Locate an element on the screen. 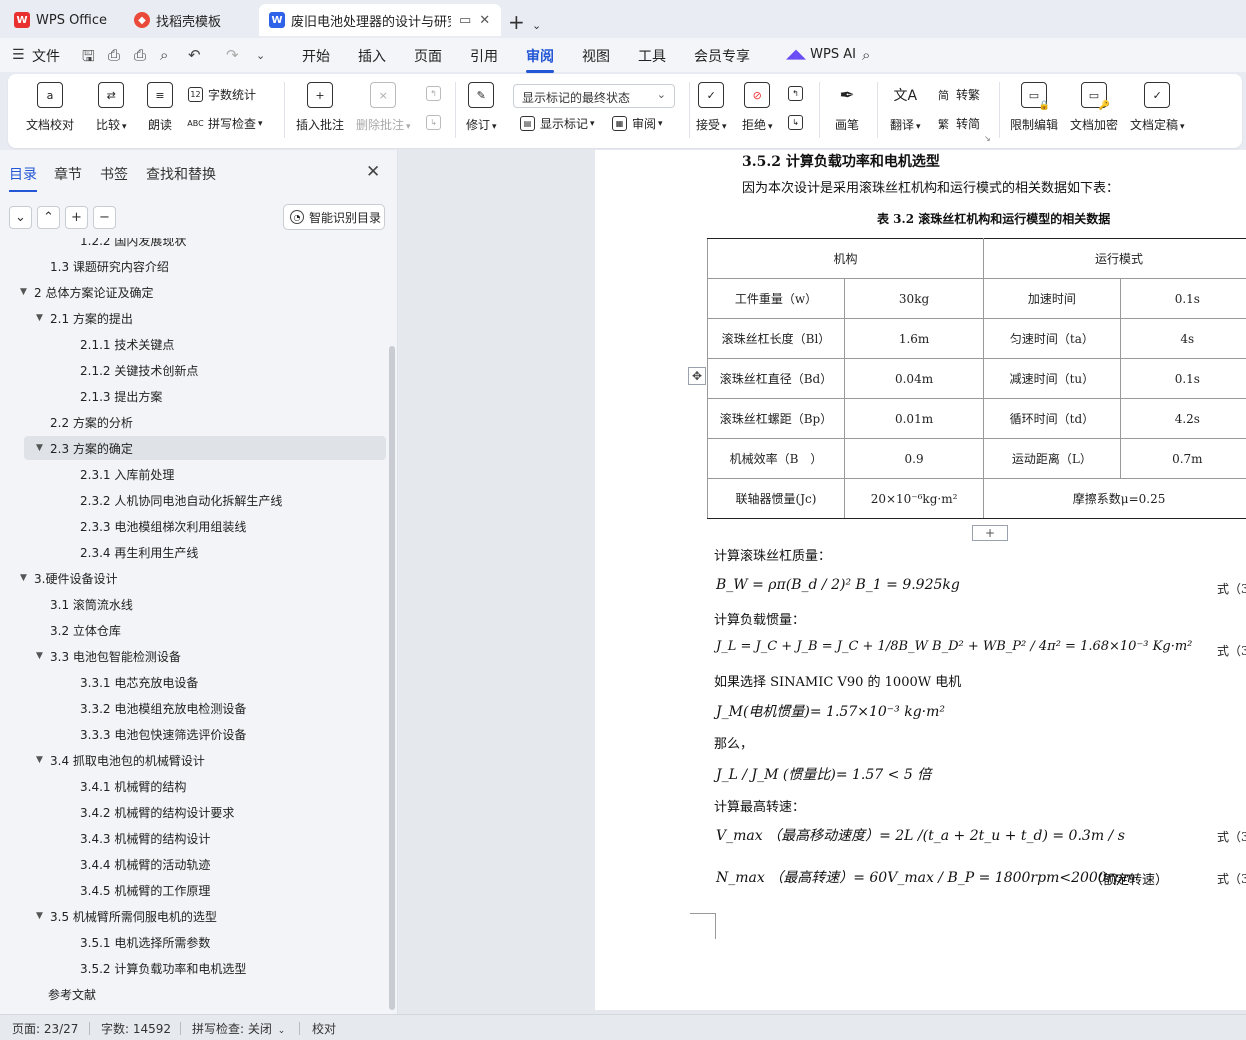  undo-icon: ↶ is located at coordinates (194, 55).